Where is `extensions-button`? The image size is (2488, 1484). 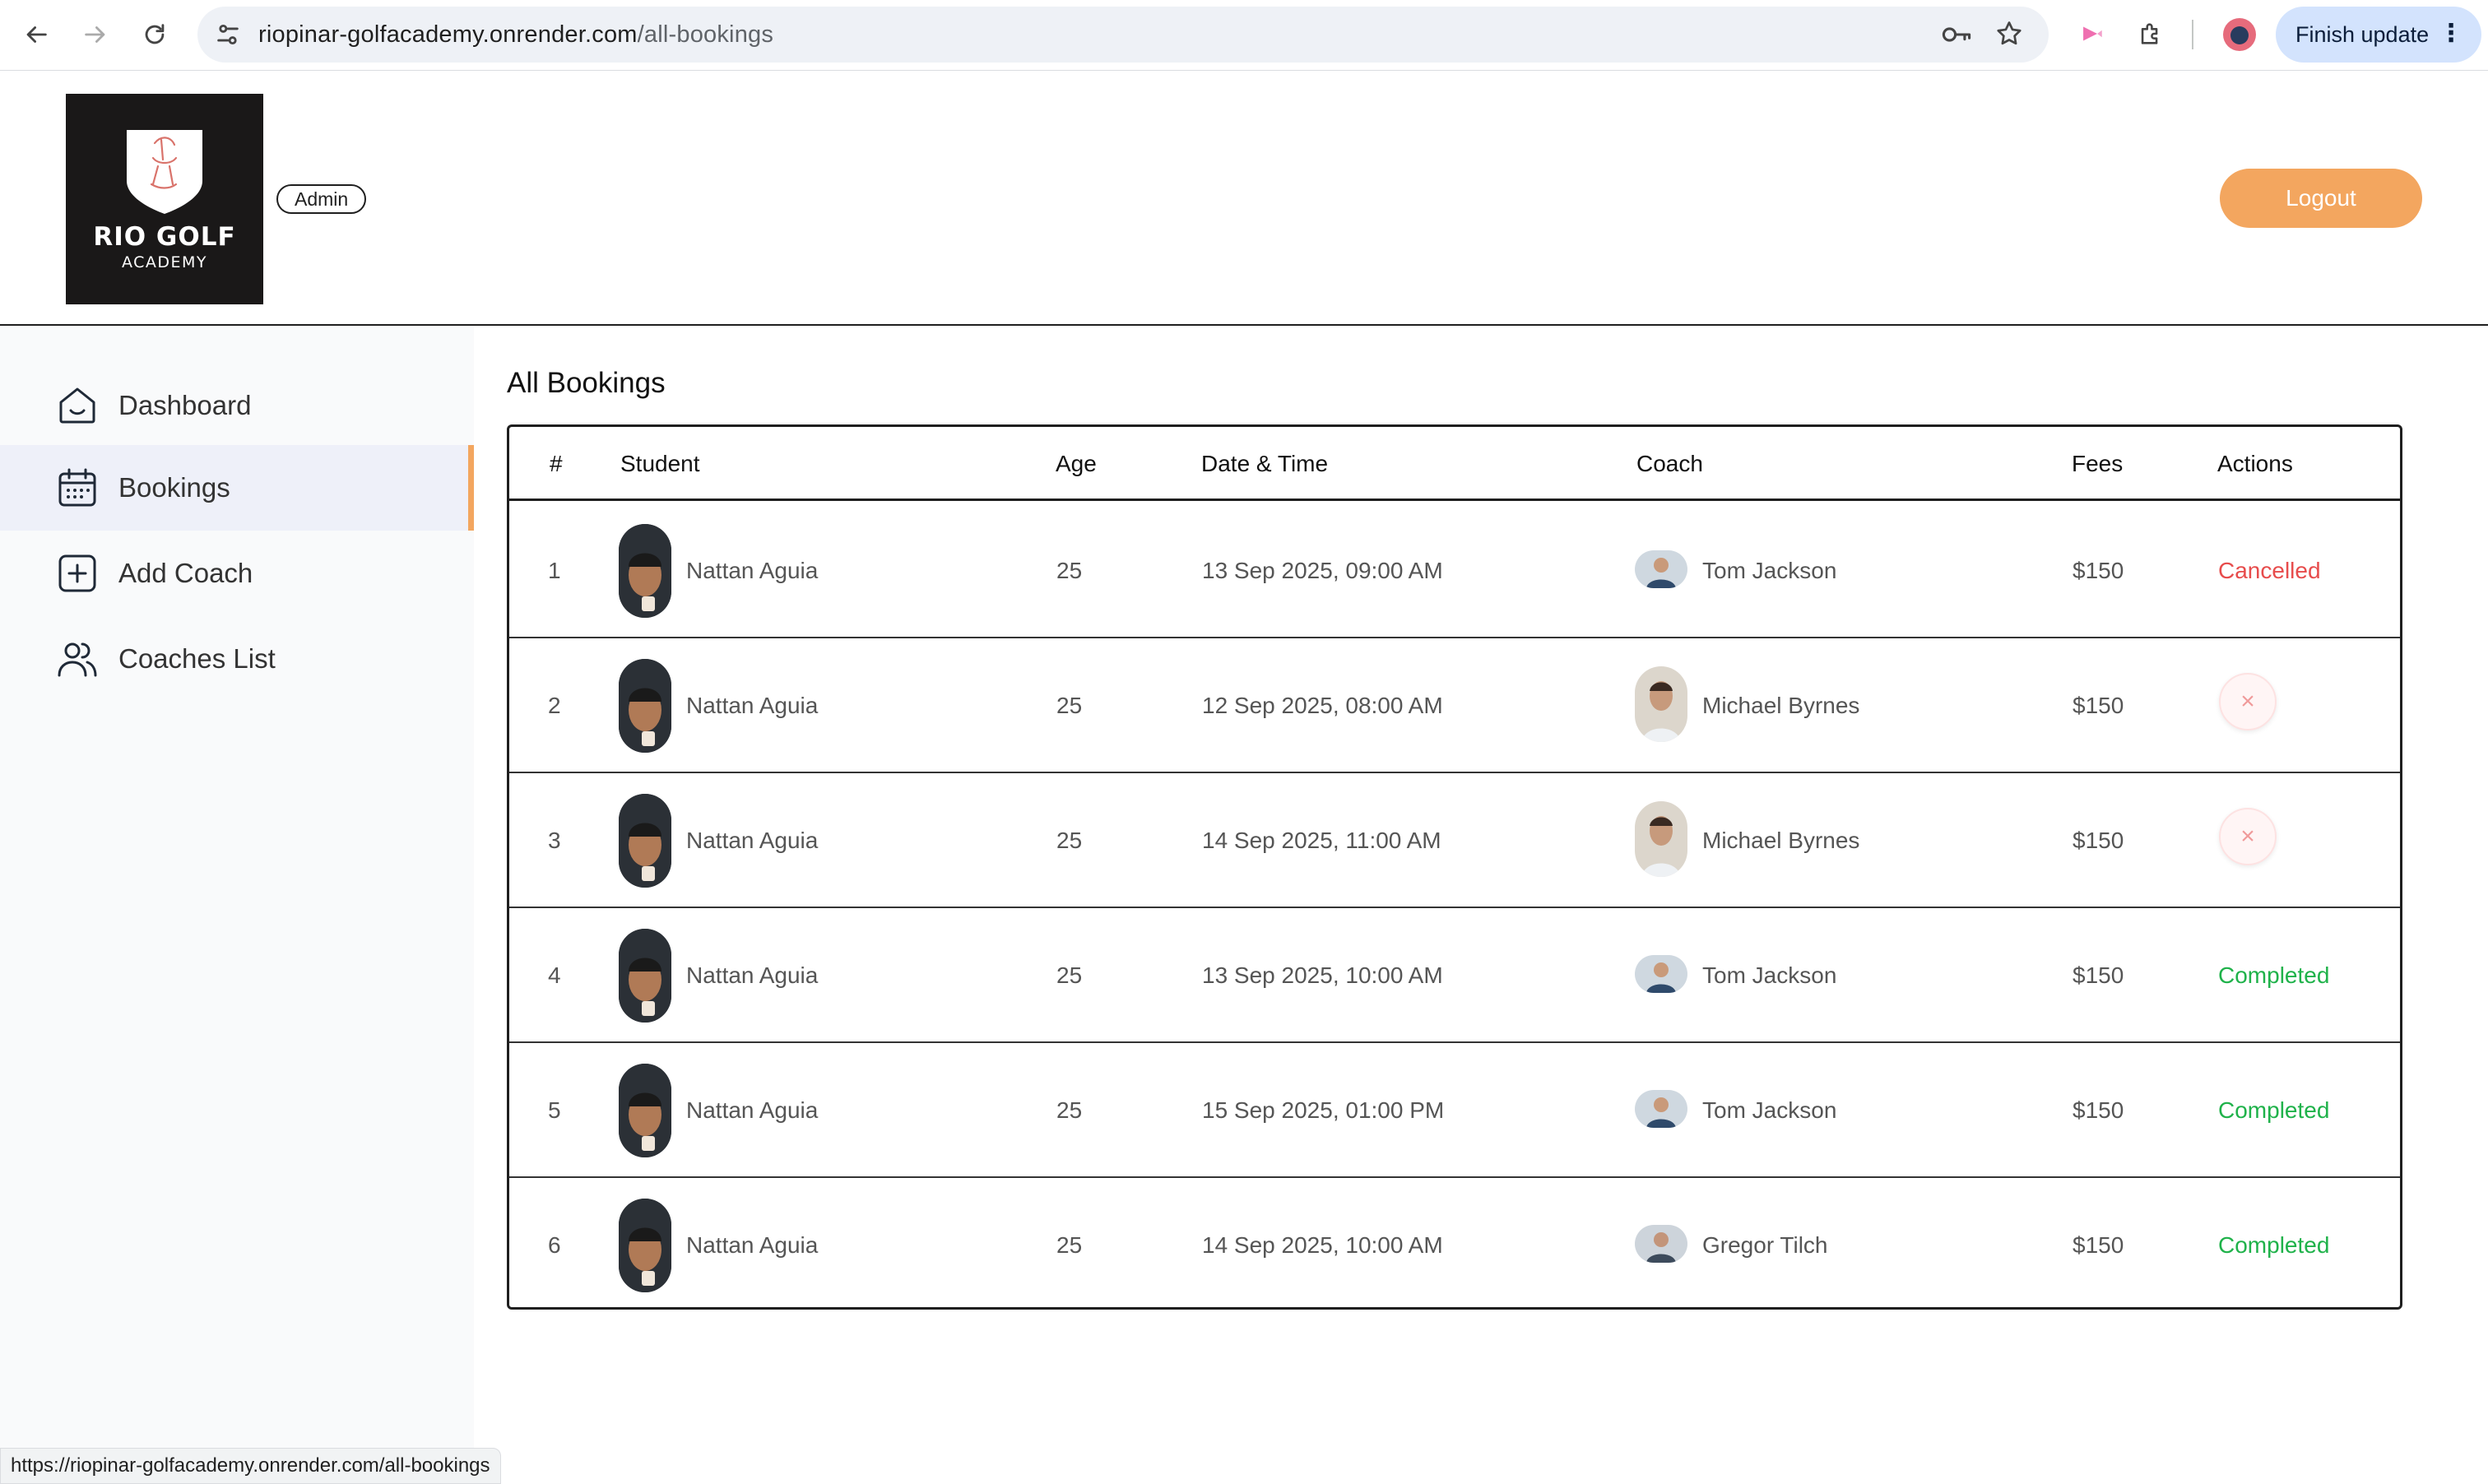
extensions-button is located at coordinates (2151, 34).